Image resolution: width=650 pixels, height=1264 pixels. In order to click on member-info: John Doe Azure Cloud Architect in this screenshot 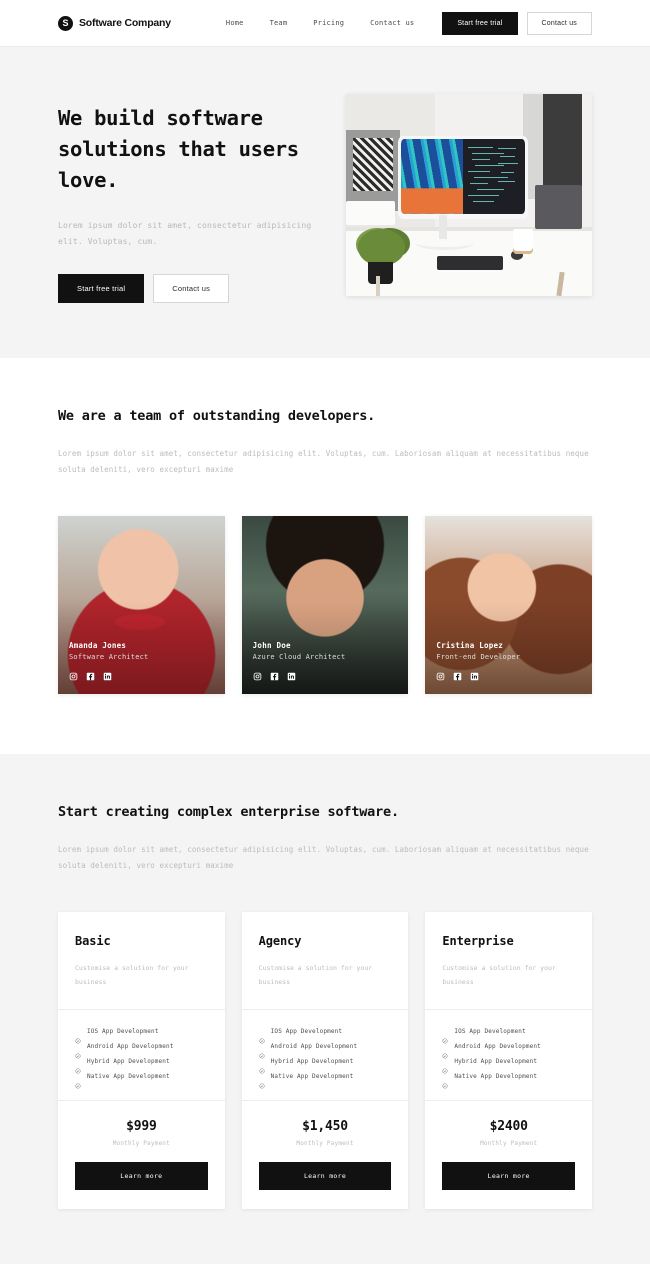, I will do `click(325, 661)`.